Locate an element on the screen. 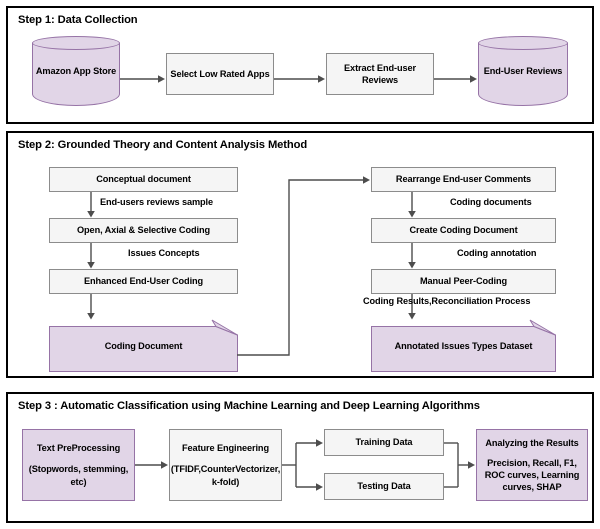 The image size is (600, 529). edge-label-issues-concepts: Issues Concepts is located at coordinates (164, 253).